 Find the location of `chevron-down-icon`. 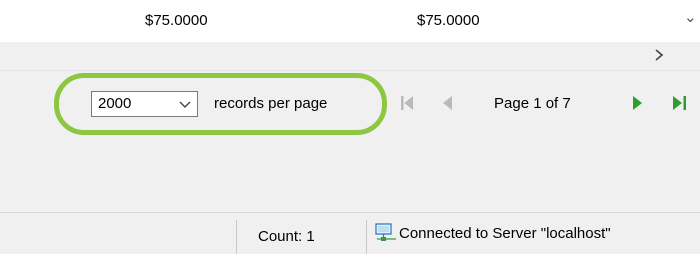

chevron-down-icon is located at coordinates (185, 104).